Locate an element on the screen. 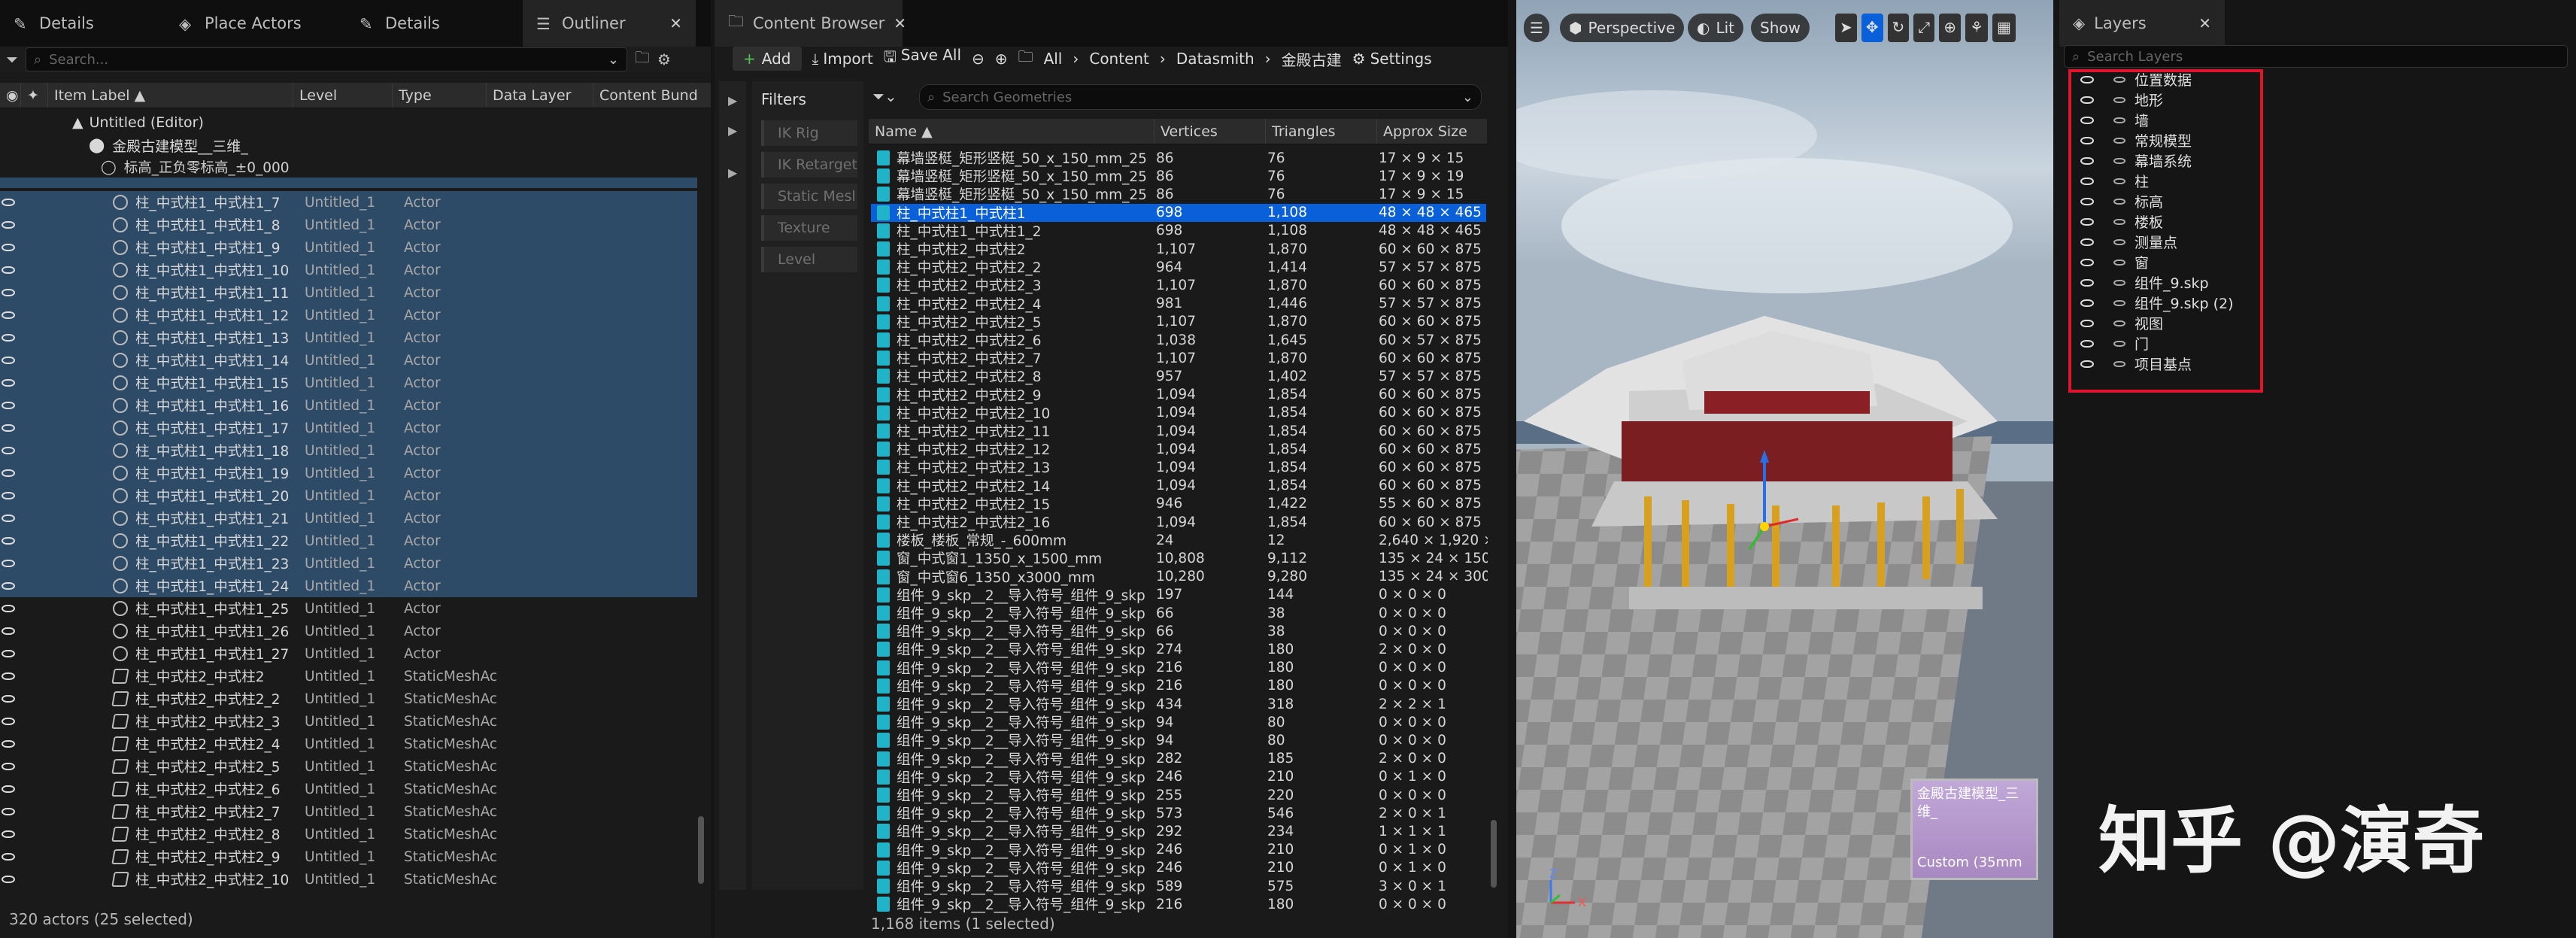 The width and height of the screenshot is (2576, 938). col-name: Name ▲ is located at coordinates (1011, 131).